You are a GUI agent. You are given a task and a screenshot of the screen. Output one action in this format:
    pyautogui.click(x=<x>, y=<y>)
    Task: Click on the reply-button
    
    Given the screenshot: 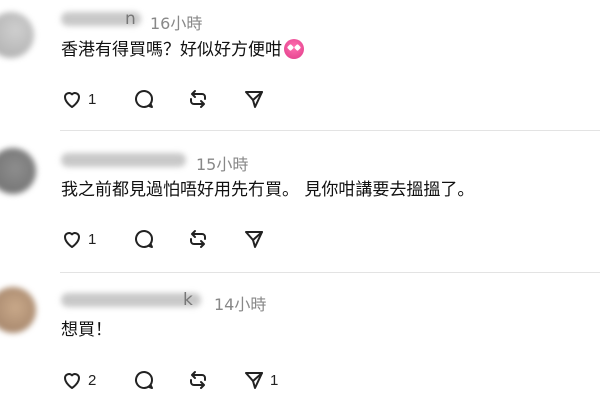 What is the action you would take?
    pyautogui.click(x=144, y=380)
    